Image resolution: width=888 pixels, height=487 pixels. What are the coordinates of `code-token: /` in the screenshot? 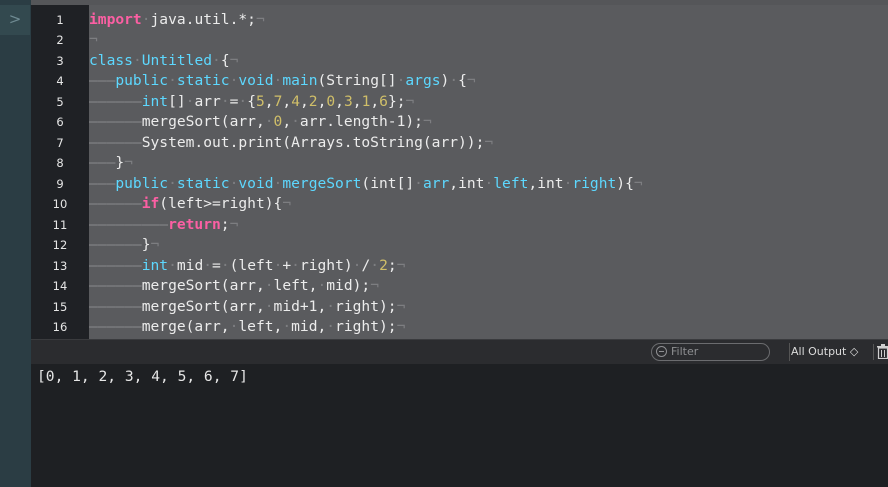 It's located at (366, 265).